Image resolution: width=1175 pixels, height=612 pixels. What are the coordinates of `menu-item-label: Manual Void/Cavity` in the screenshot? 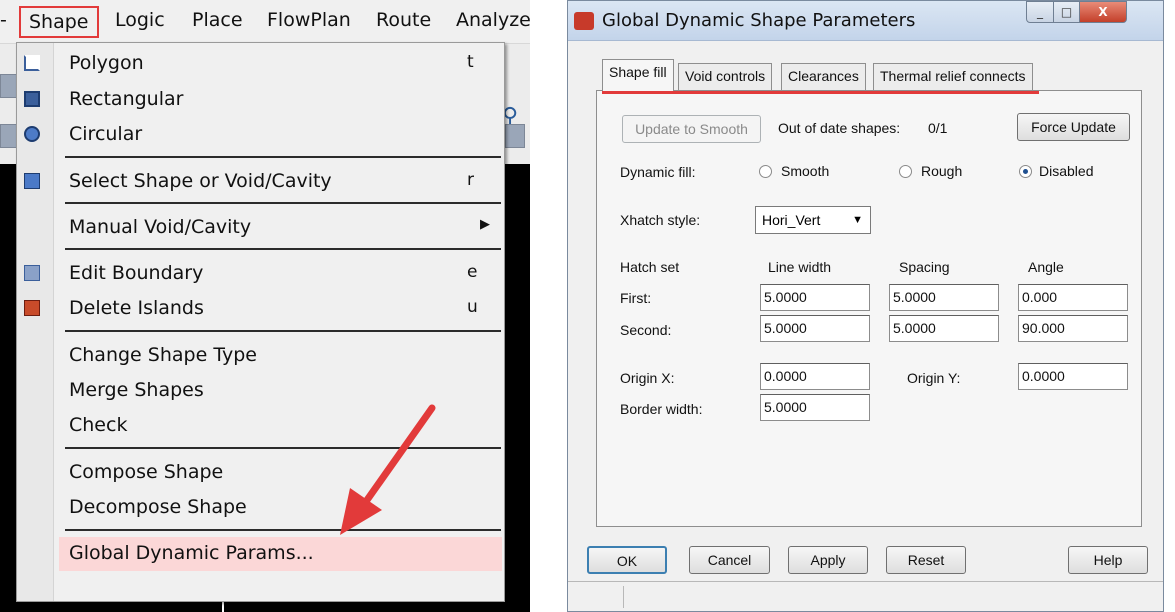 It's located at (160, 227).